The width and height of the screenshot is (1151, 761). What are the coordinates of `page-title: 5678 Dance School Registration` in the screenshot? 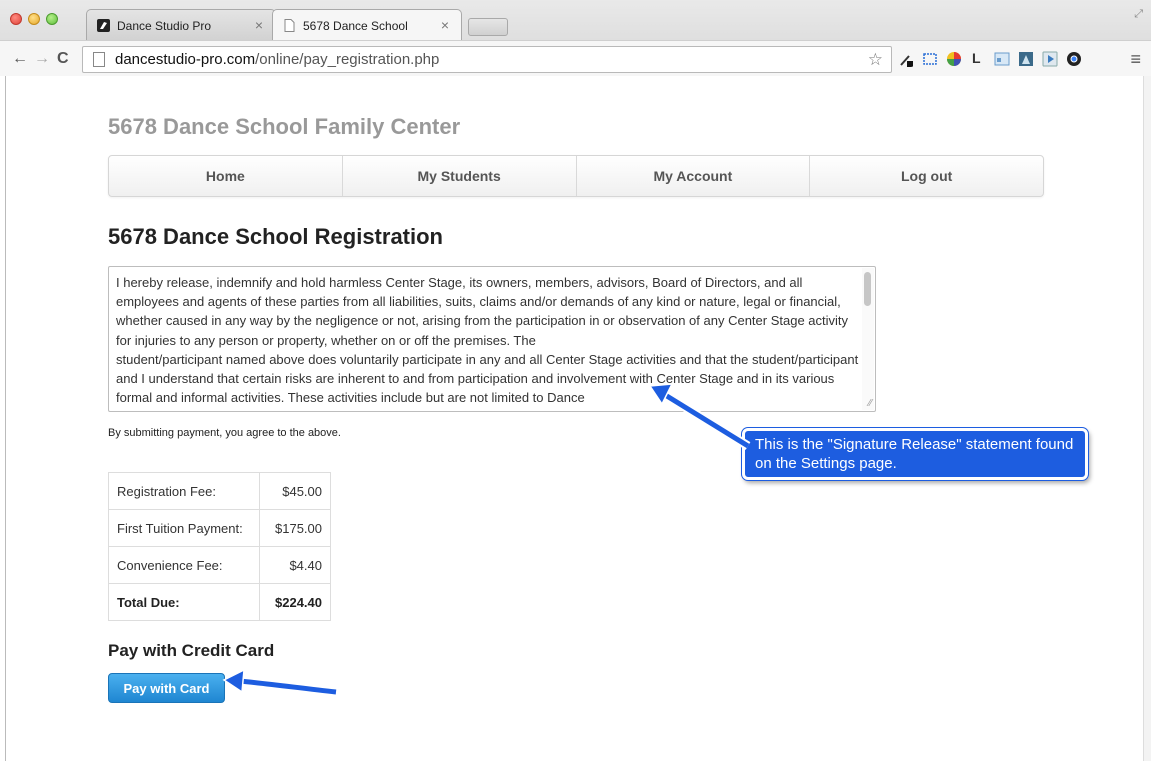 It's located at (275, 236).